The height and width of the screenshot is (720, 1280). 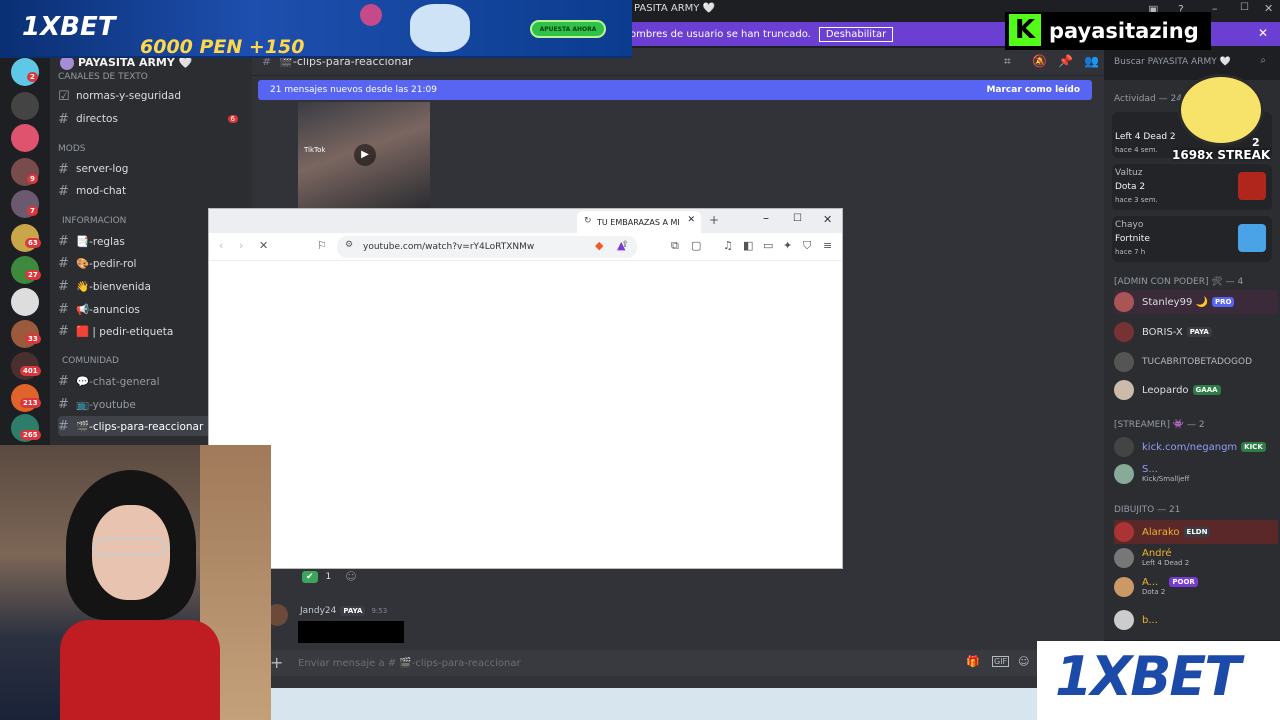 What do you see at coordinates (310, 576) in the screenshot?
I see `check-reaction-icon: ✔` at bounding box center [310, 576].